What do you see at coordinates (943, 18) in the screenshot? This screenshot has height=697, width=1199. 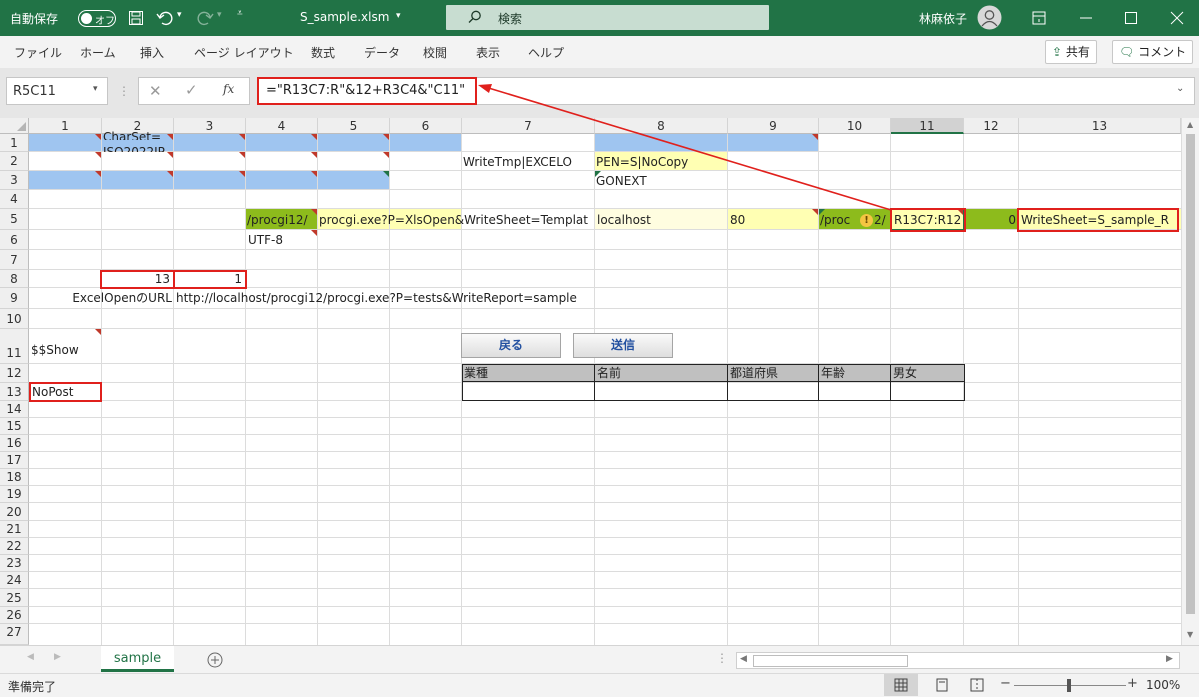 I see `user-name: 林麻依子` at bounding box center [943, 18].